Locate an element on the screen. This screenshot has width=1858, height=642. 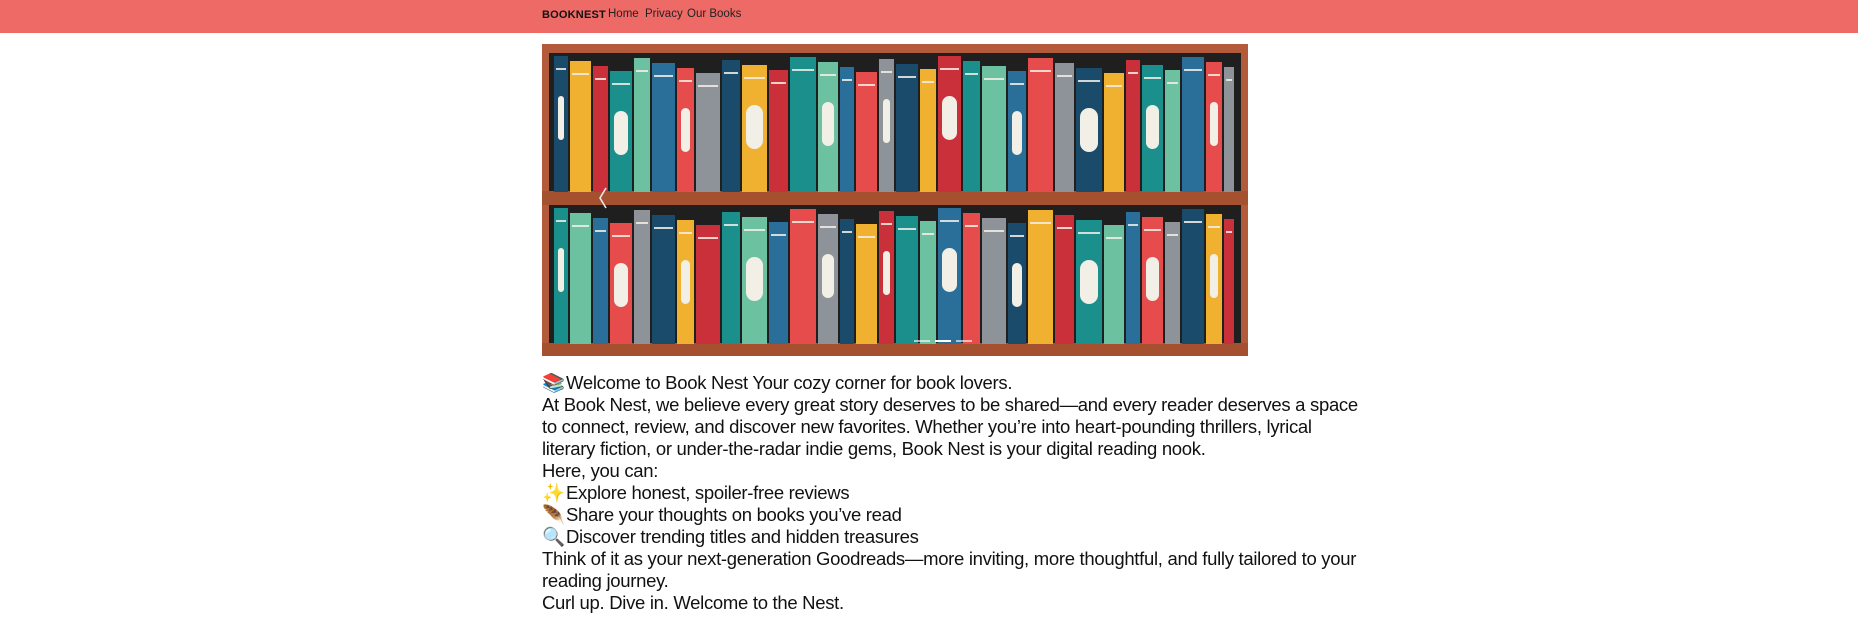
books-icon: 📚 is located at coordinates (553, 382).